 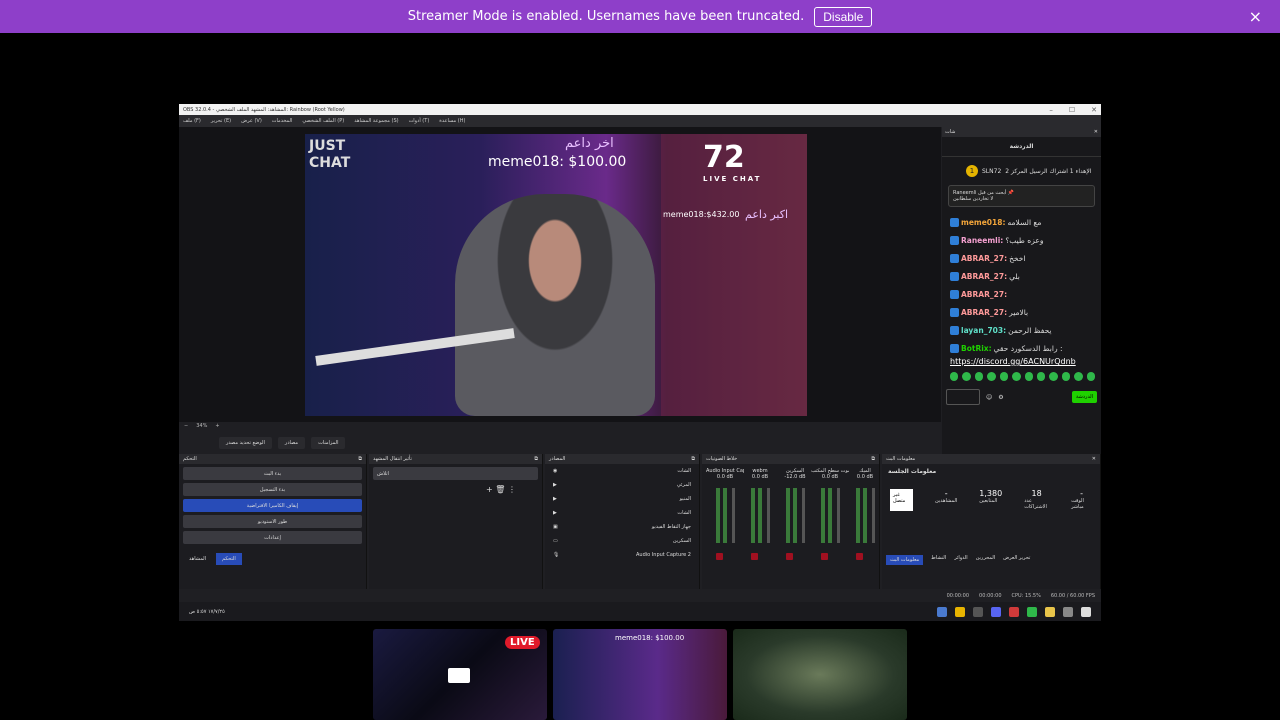 I want to click on source-item: ◉ الشات, so click(x=622, y=471).